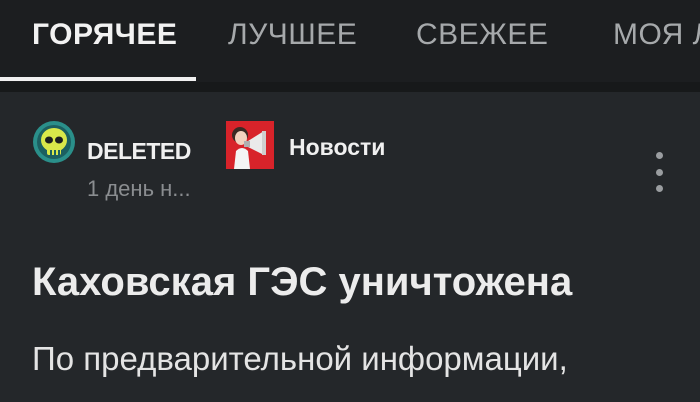  What do you see at coordinates (302, 282) in the screenshot?
I see `post-title: Каховская ГЭС уничтожена` at bounding box center [302, 282].